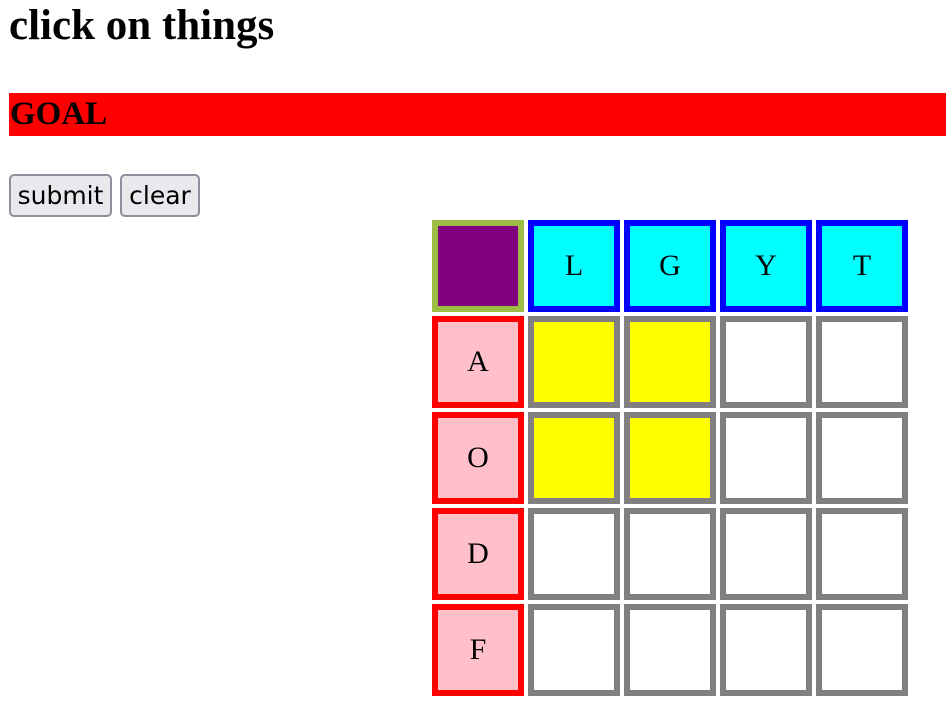 The height and width of the screenshot is (722, 946). I want to click on row-header-cell: O, so click(478, 458).